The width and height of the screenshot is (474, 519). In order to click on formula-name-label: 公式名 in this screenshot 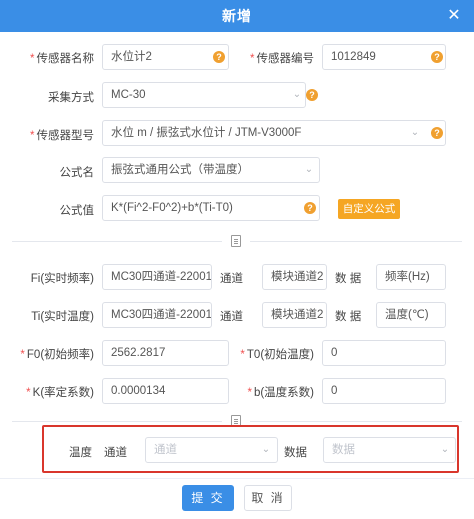, I will do `click(77, 173)`.